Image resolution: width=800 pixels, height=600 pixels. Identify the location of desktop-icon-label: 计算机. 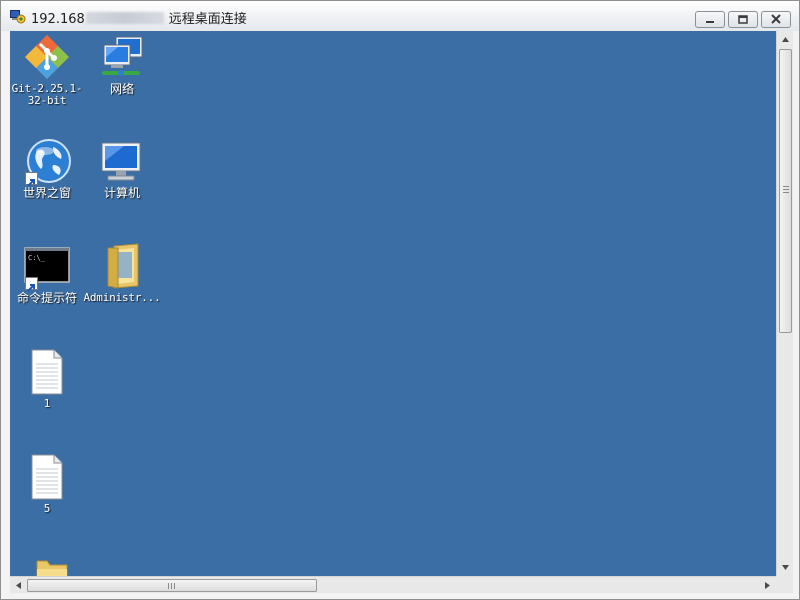
(121, 193).